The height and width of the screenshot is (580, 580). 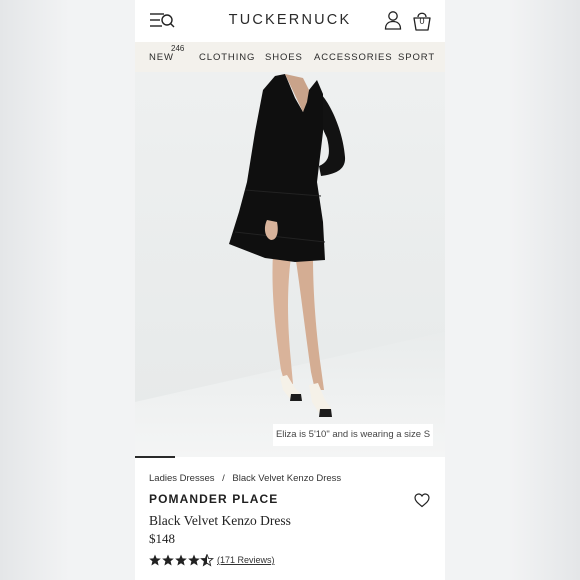 I want to click on nav-item-accessories: ACCESSORIES, so click(x=353, y=57).